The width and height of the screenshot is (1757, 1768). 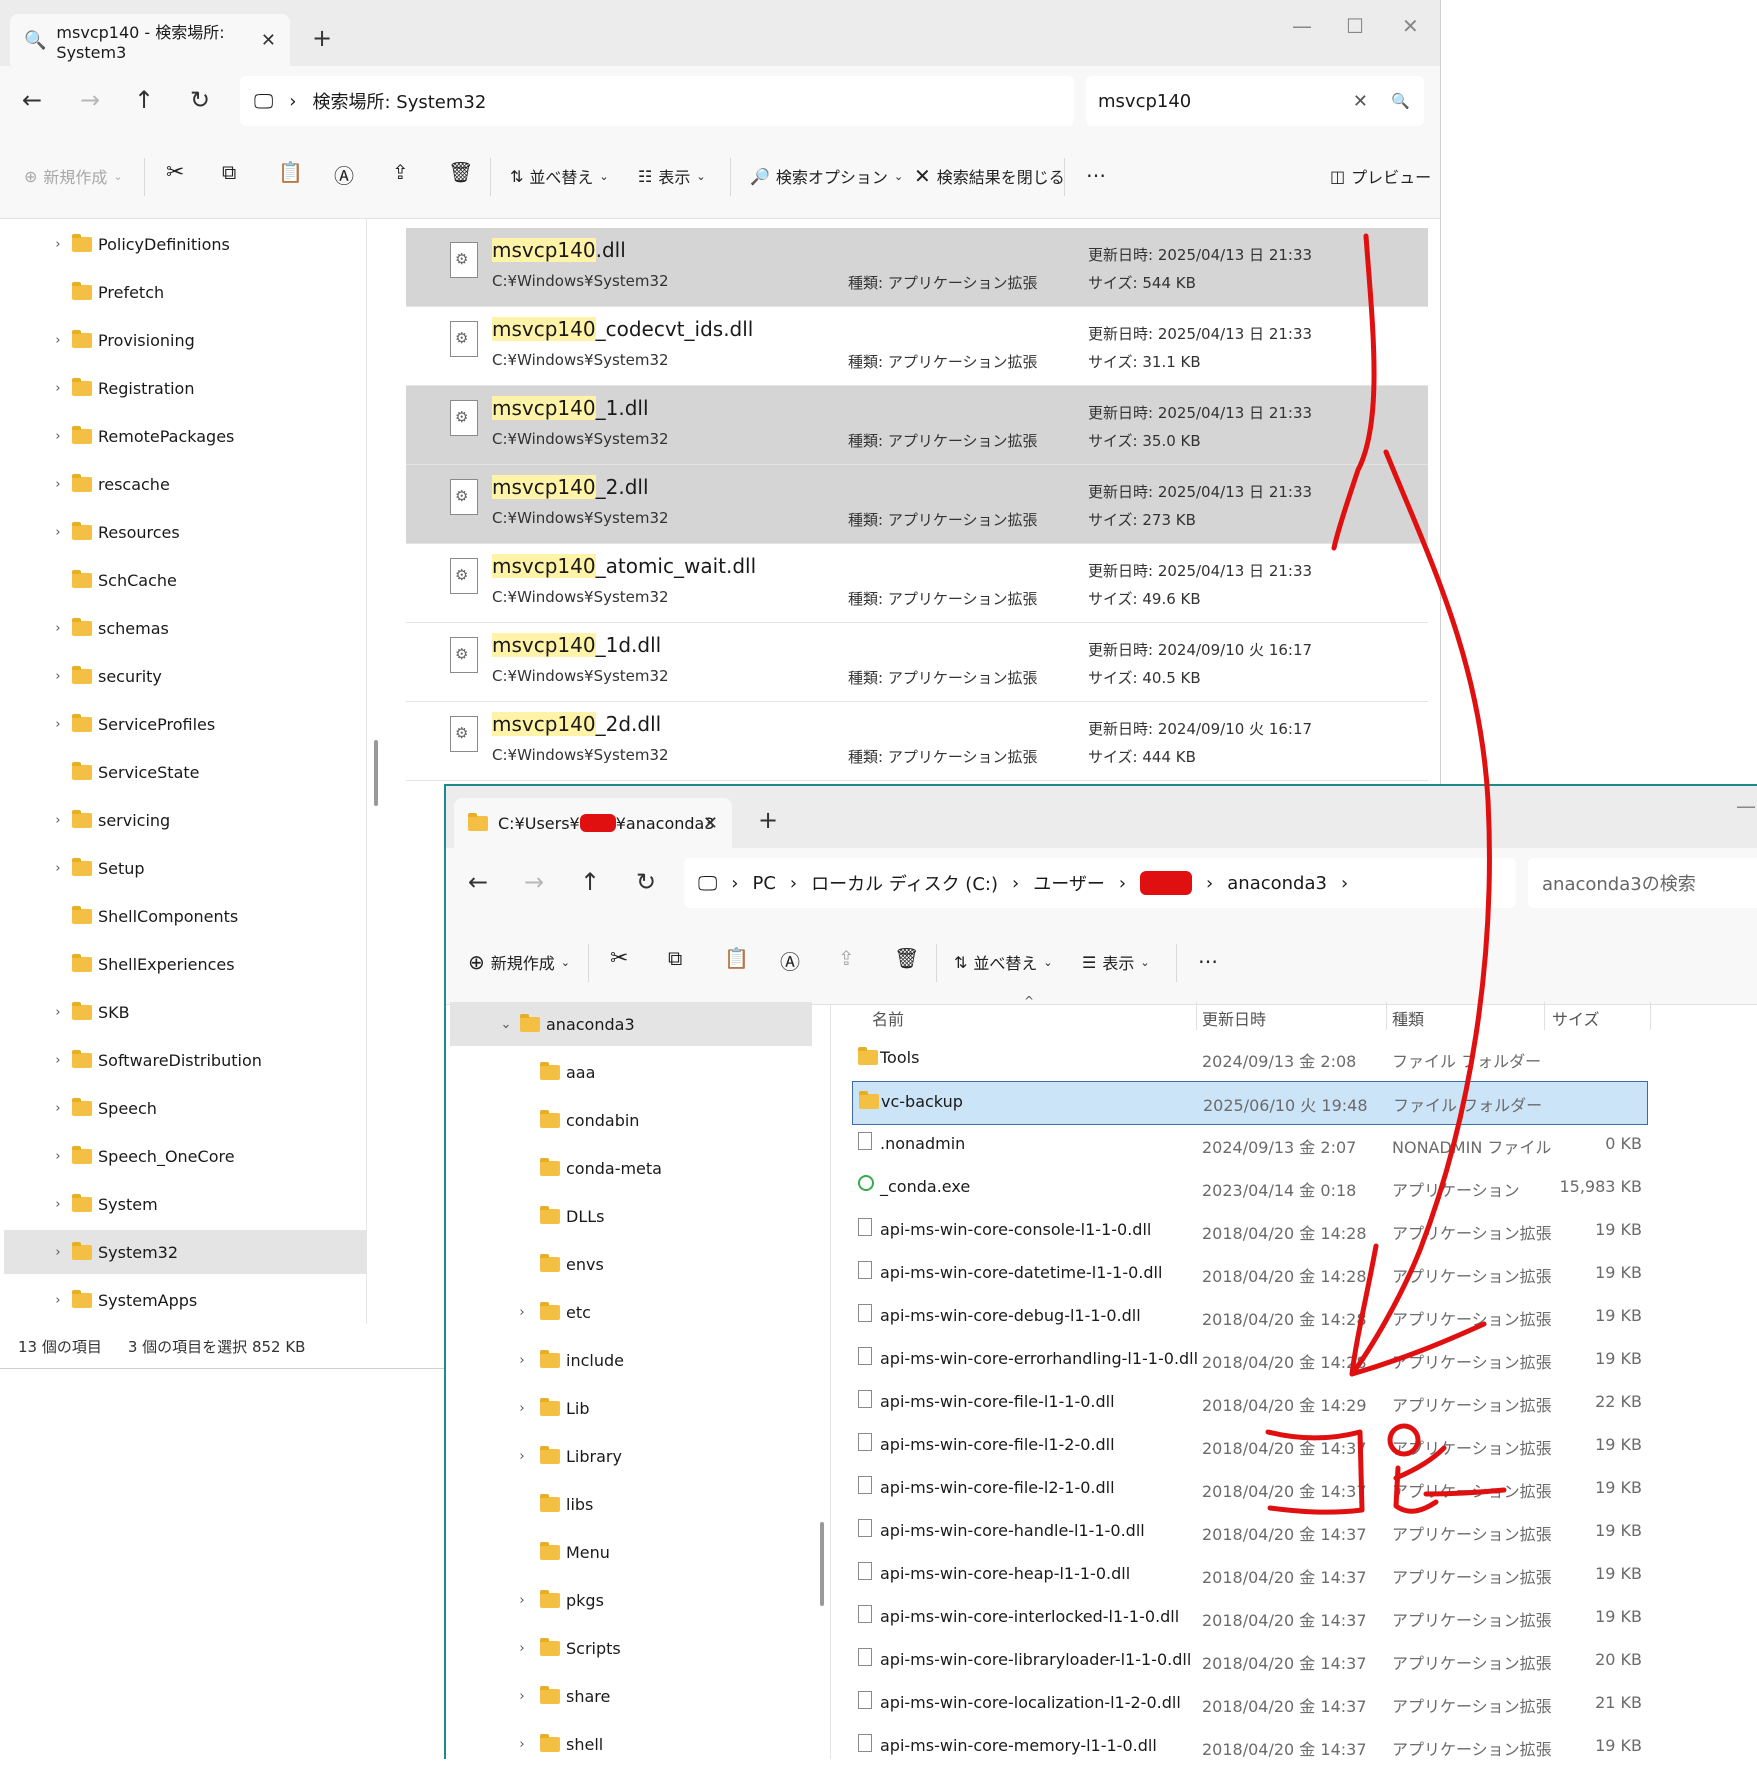 I want to click on tree-item: ShellComponents, so click(x=185, y=916).